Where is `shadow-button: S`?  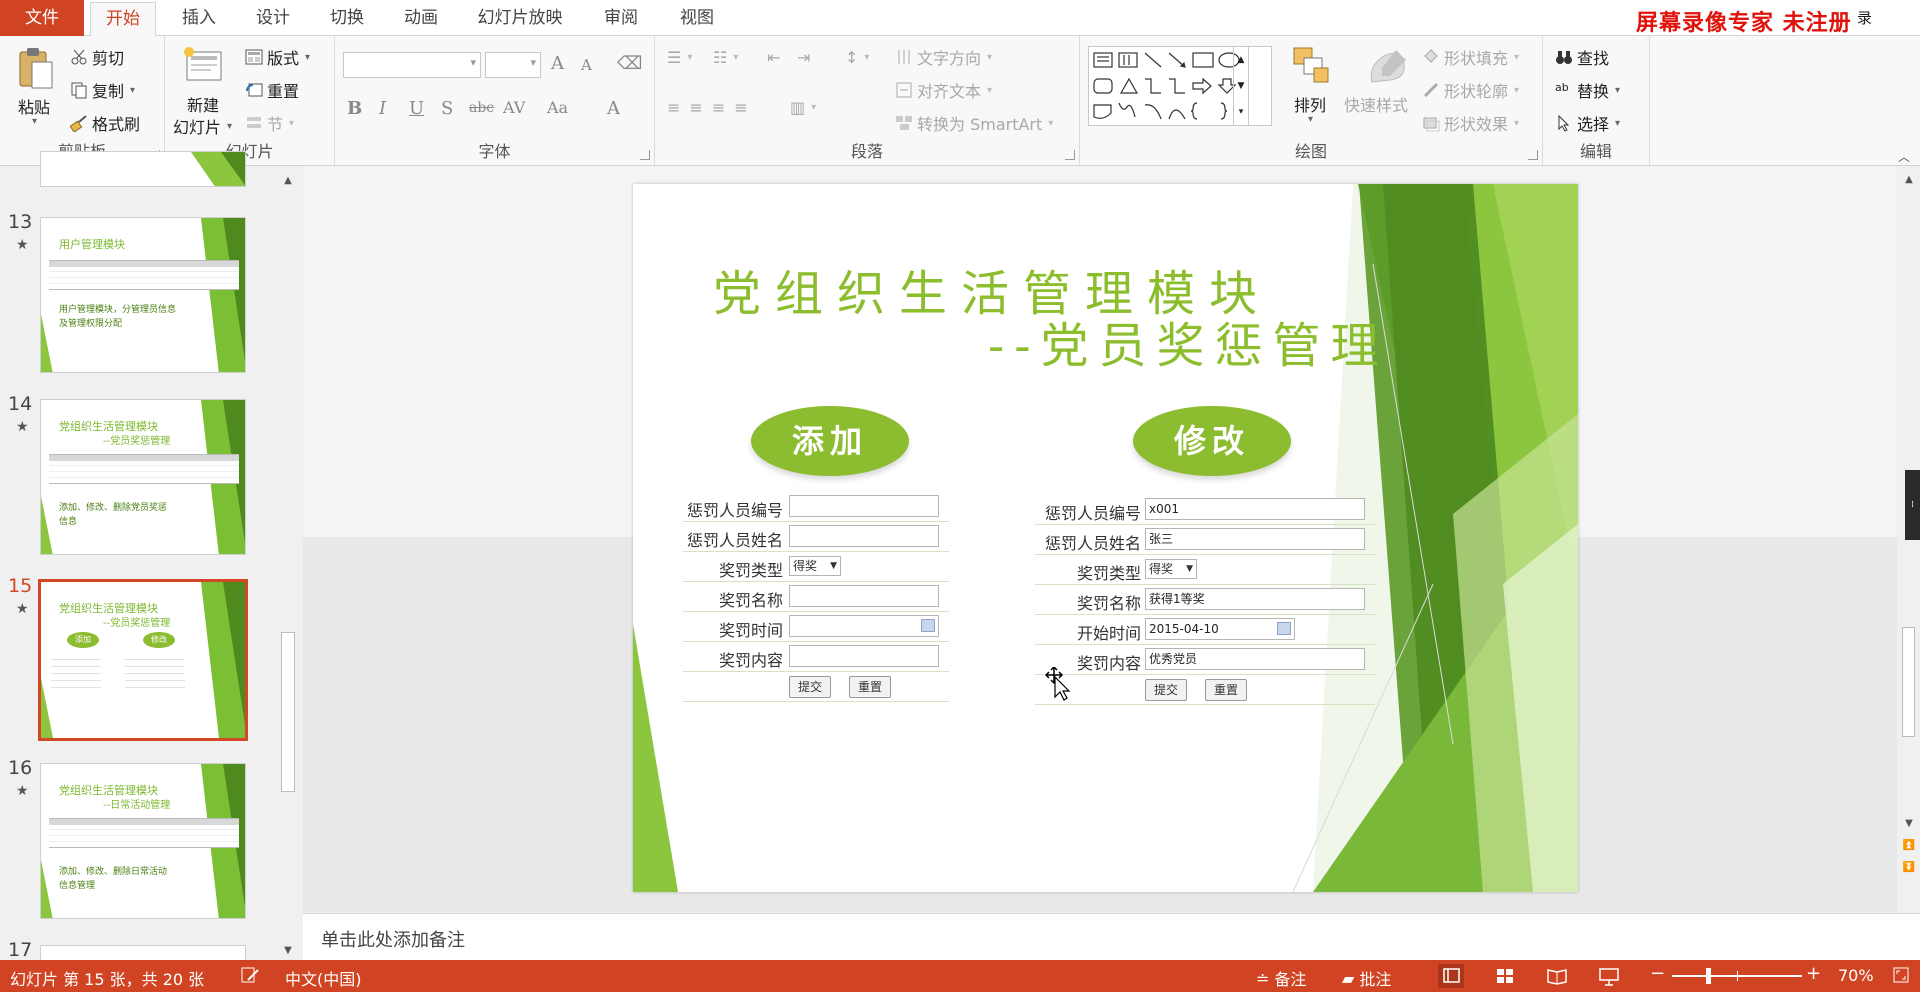
shadow-button: S is located at coordinates (447, 108).